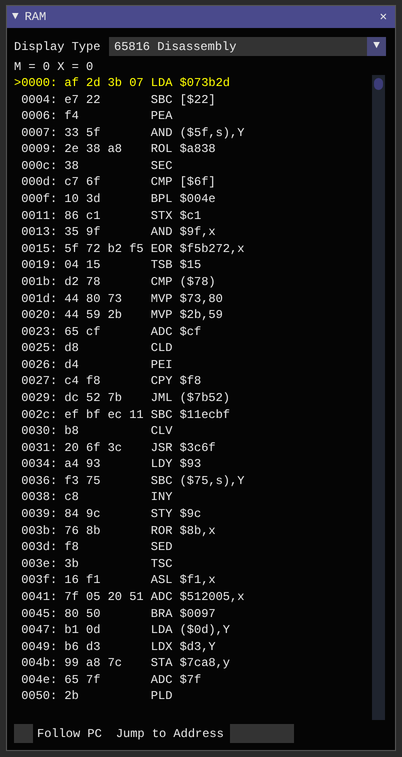 The width and height of the screenshot is (402, 757). What do you see at coordinates (193, 647) in the screenshot?
I see `disassembly-line: 0049: b6 d3 LDX $d3,Y` at bounding box center [193, 647].